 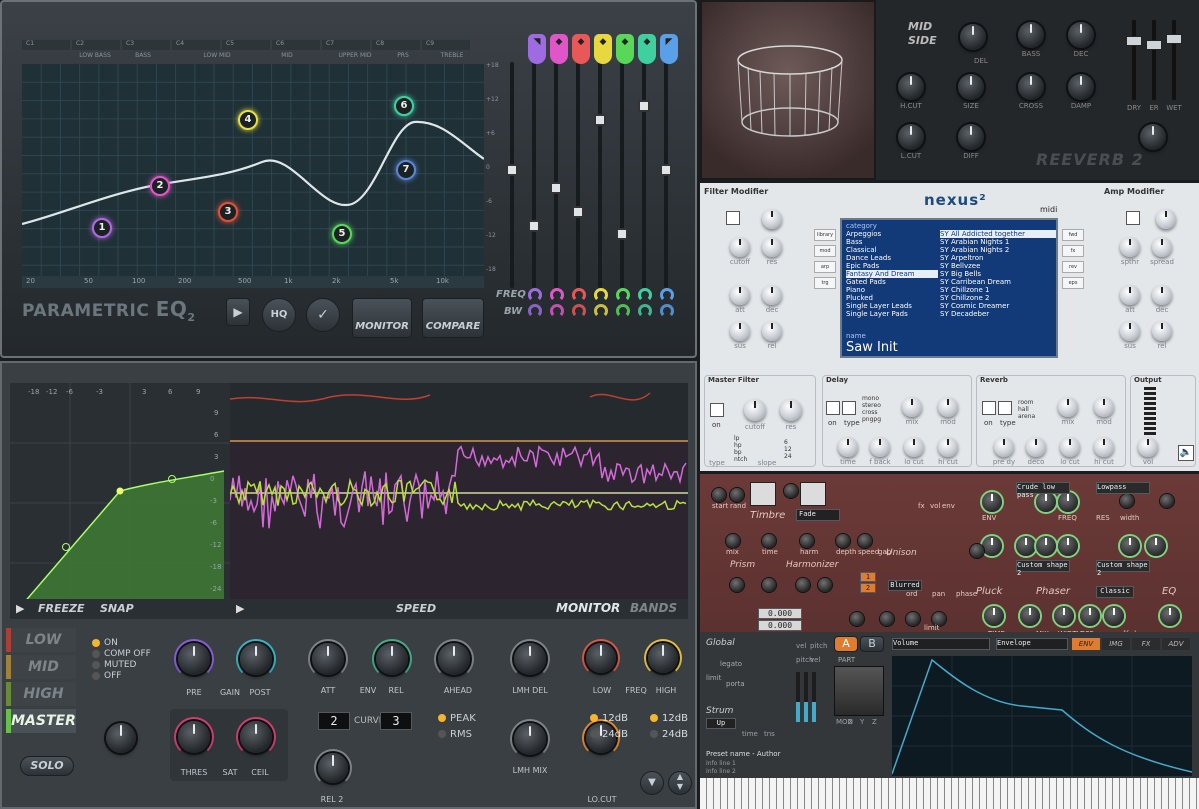 What do you see at coordinates (791, 410) in the screenshot?
I see `mf-res-knob` at bounding box center [791, 410].